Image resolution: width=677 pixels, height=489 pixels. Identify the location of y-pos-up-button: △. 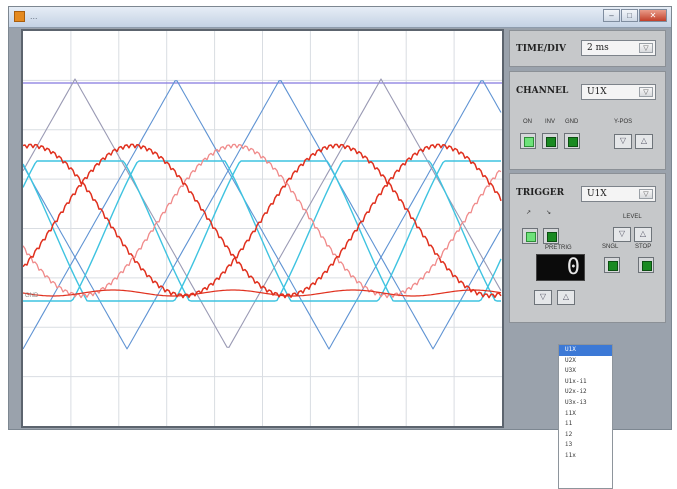
(644, 141).